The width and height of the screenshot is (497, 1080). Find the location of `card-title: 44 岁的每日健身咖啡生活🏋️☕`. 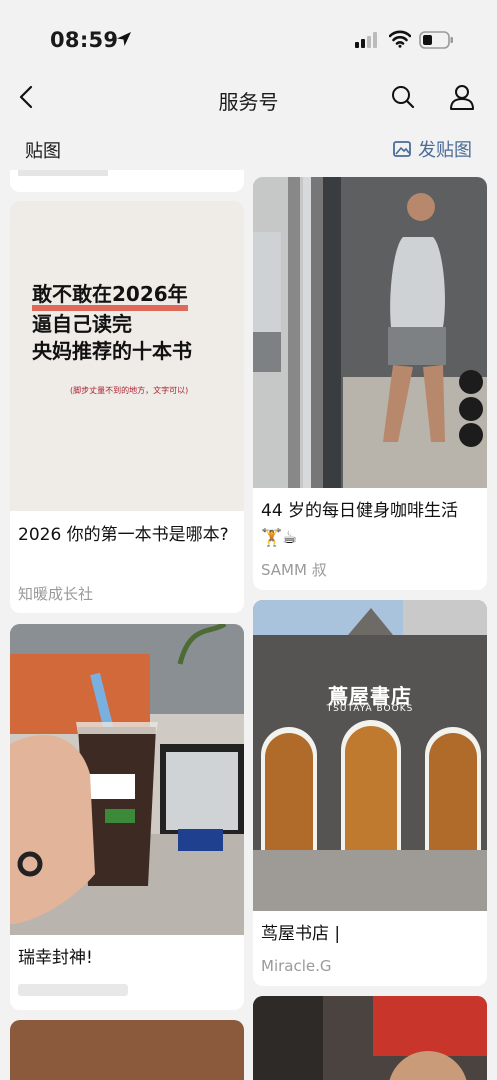

card-title: 44 岁的每日健身咖啡生活🏋️☕ is located at coordinates (360, 524).